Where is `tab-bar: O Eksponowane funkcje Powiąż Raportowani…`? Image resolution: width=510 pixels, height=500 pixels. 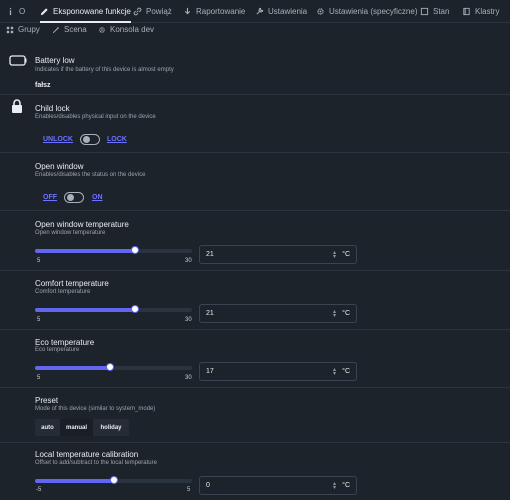
tab-bar: O Eksponowane funkcje Powiąż Raportowani… is located at coordinates (255, 11).